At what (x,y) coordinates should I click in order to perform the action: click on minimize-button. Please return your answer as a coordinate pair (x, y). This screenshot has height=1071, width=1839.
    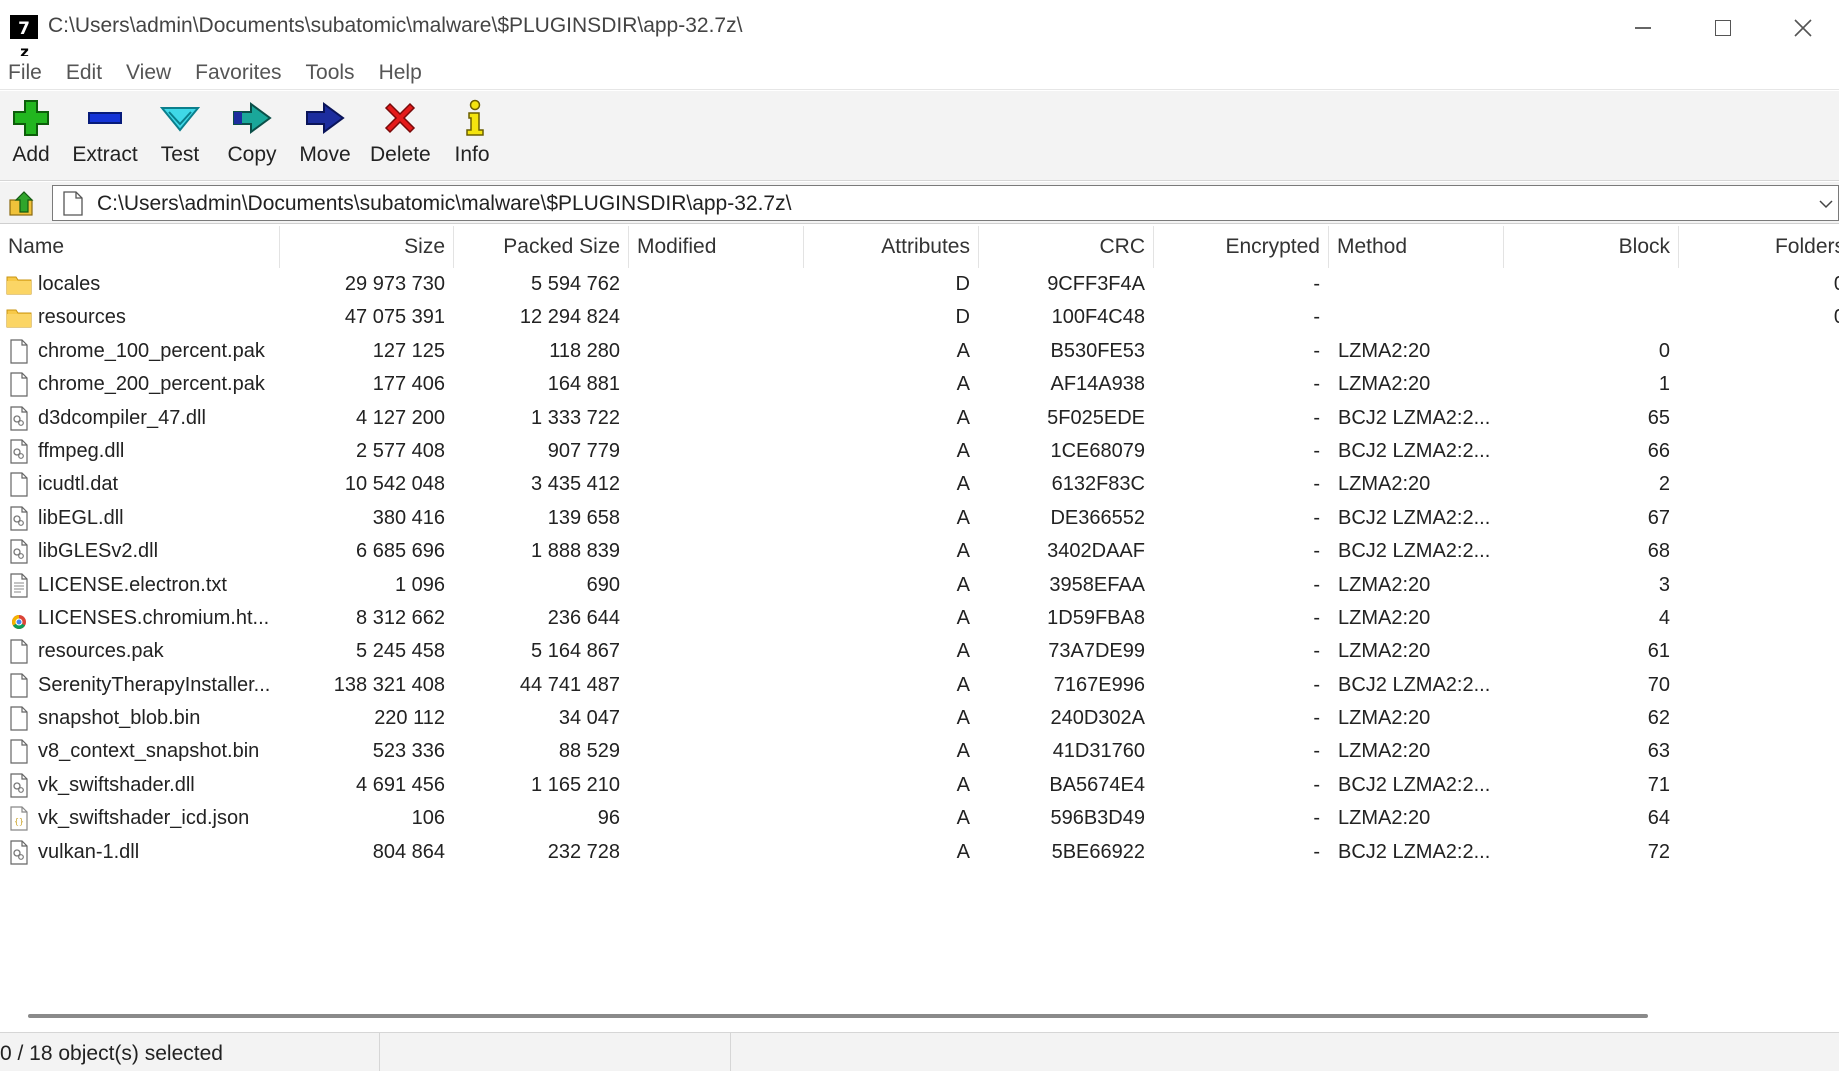
    Looking at the image, I should click on (1643, 28).